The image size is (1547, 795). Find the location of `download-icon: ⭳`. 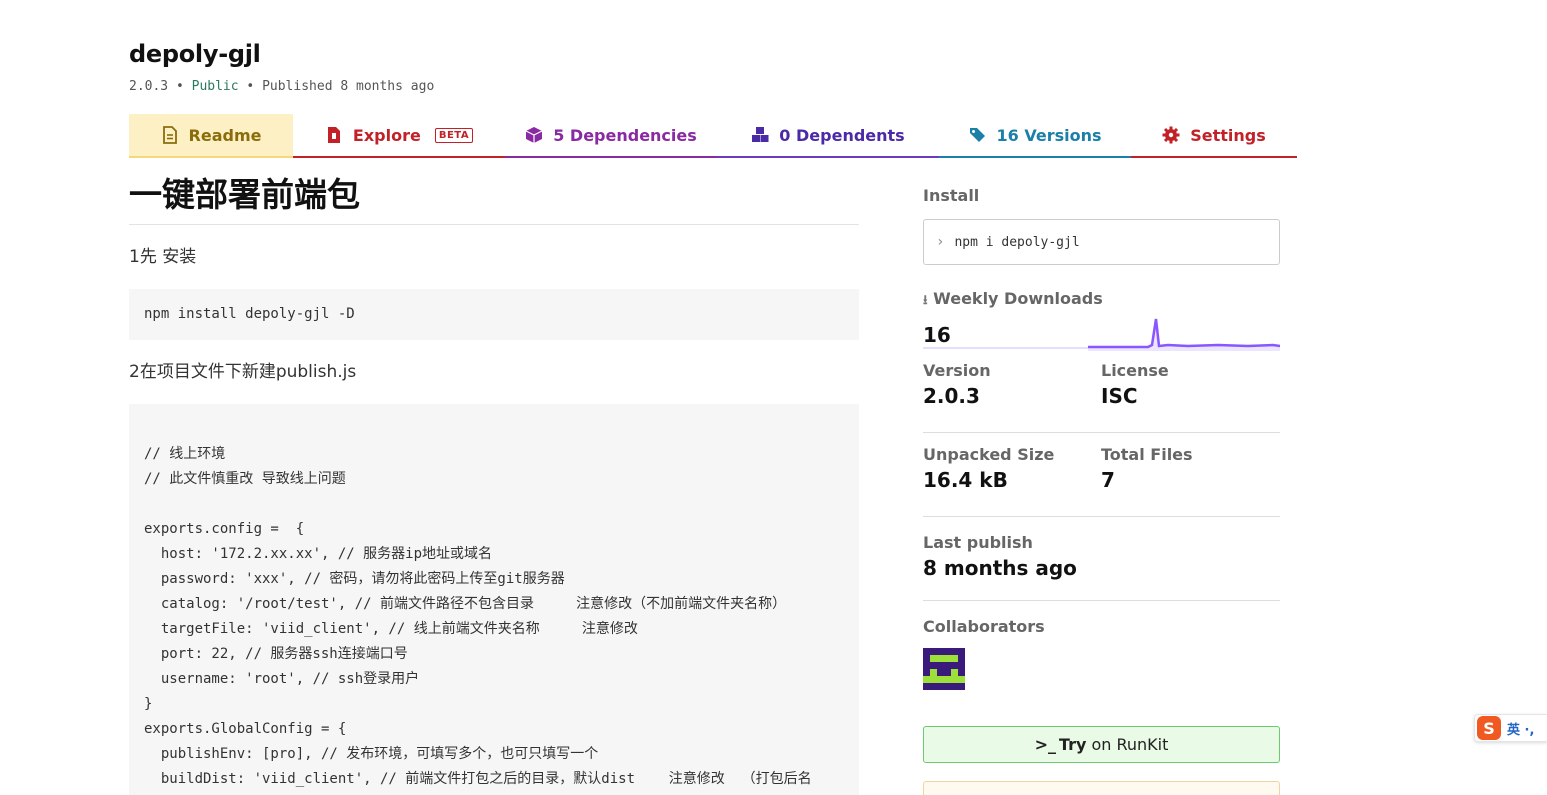

download-icon: ⭳ is located at coordinates (925, 300).